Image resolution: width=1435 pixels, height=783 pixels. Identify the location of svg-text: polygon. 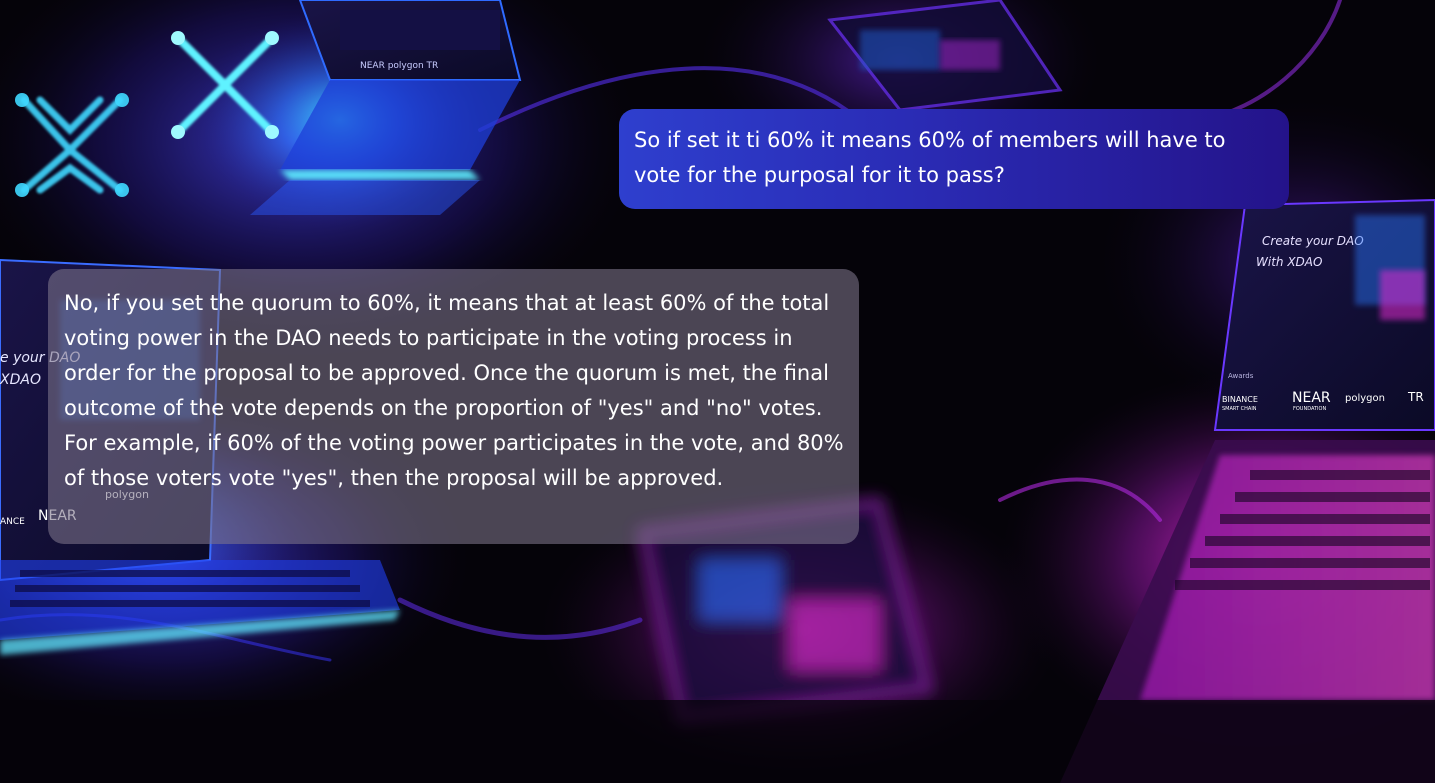
(1365, 398).